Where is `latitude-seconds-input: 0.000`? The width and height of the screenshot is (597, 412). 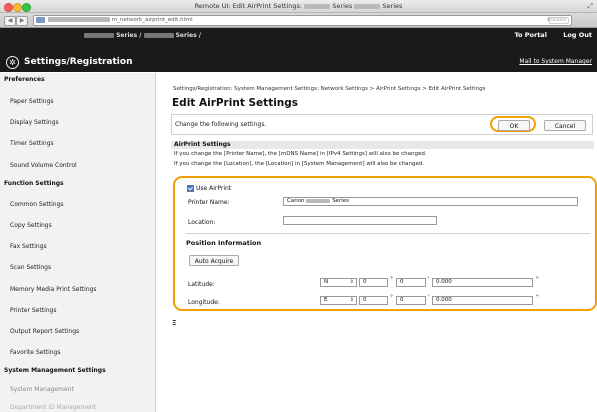 latitude-seconds-input: 0.000 is located at coordinates (482, 282).